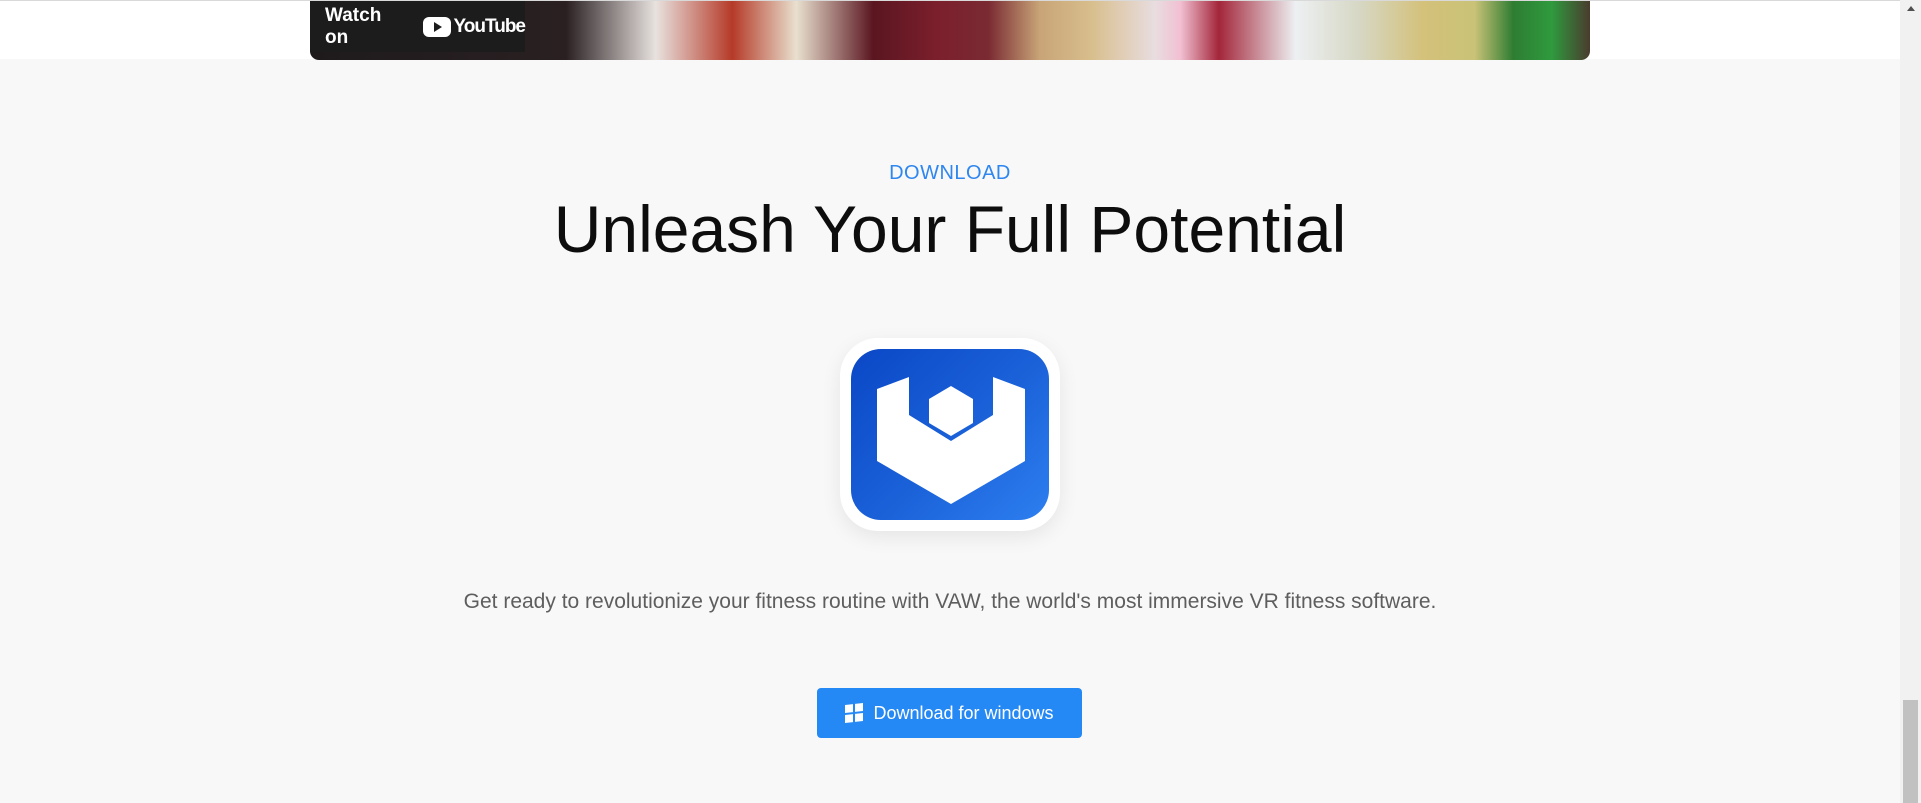 Image resolution: width=1921 pixels, height=803 pixels. What do you see at coordinates (951, 440) in the screenshot?
I see `vaw-logo-graphic` at bounding box center [951, 440].